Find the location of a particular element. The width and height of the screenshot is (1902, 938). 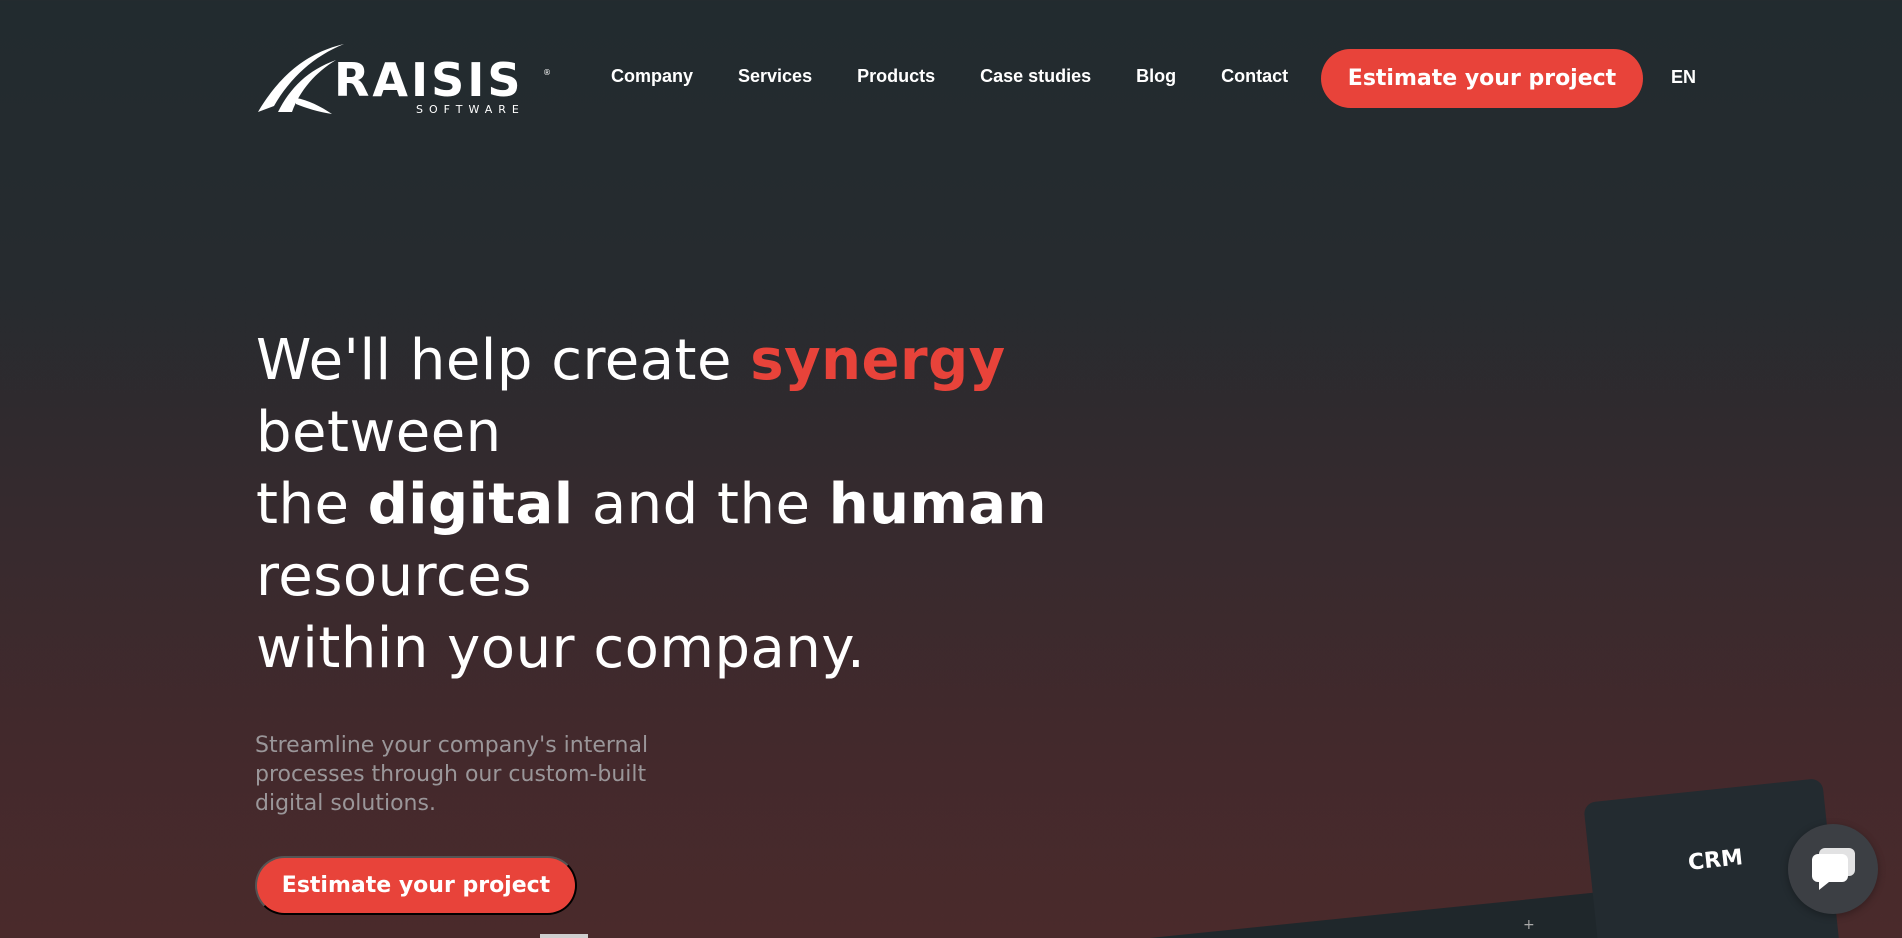

hero-title-bold-digital: digital is located at coordinates (470, 504).